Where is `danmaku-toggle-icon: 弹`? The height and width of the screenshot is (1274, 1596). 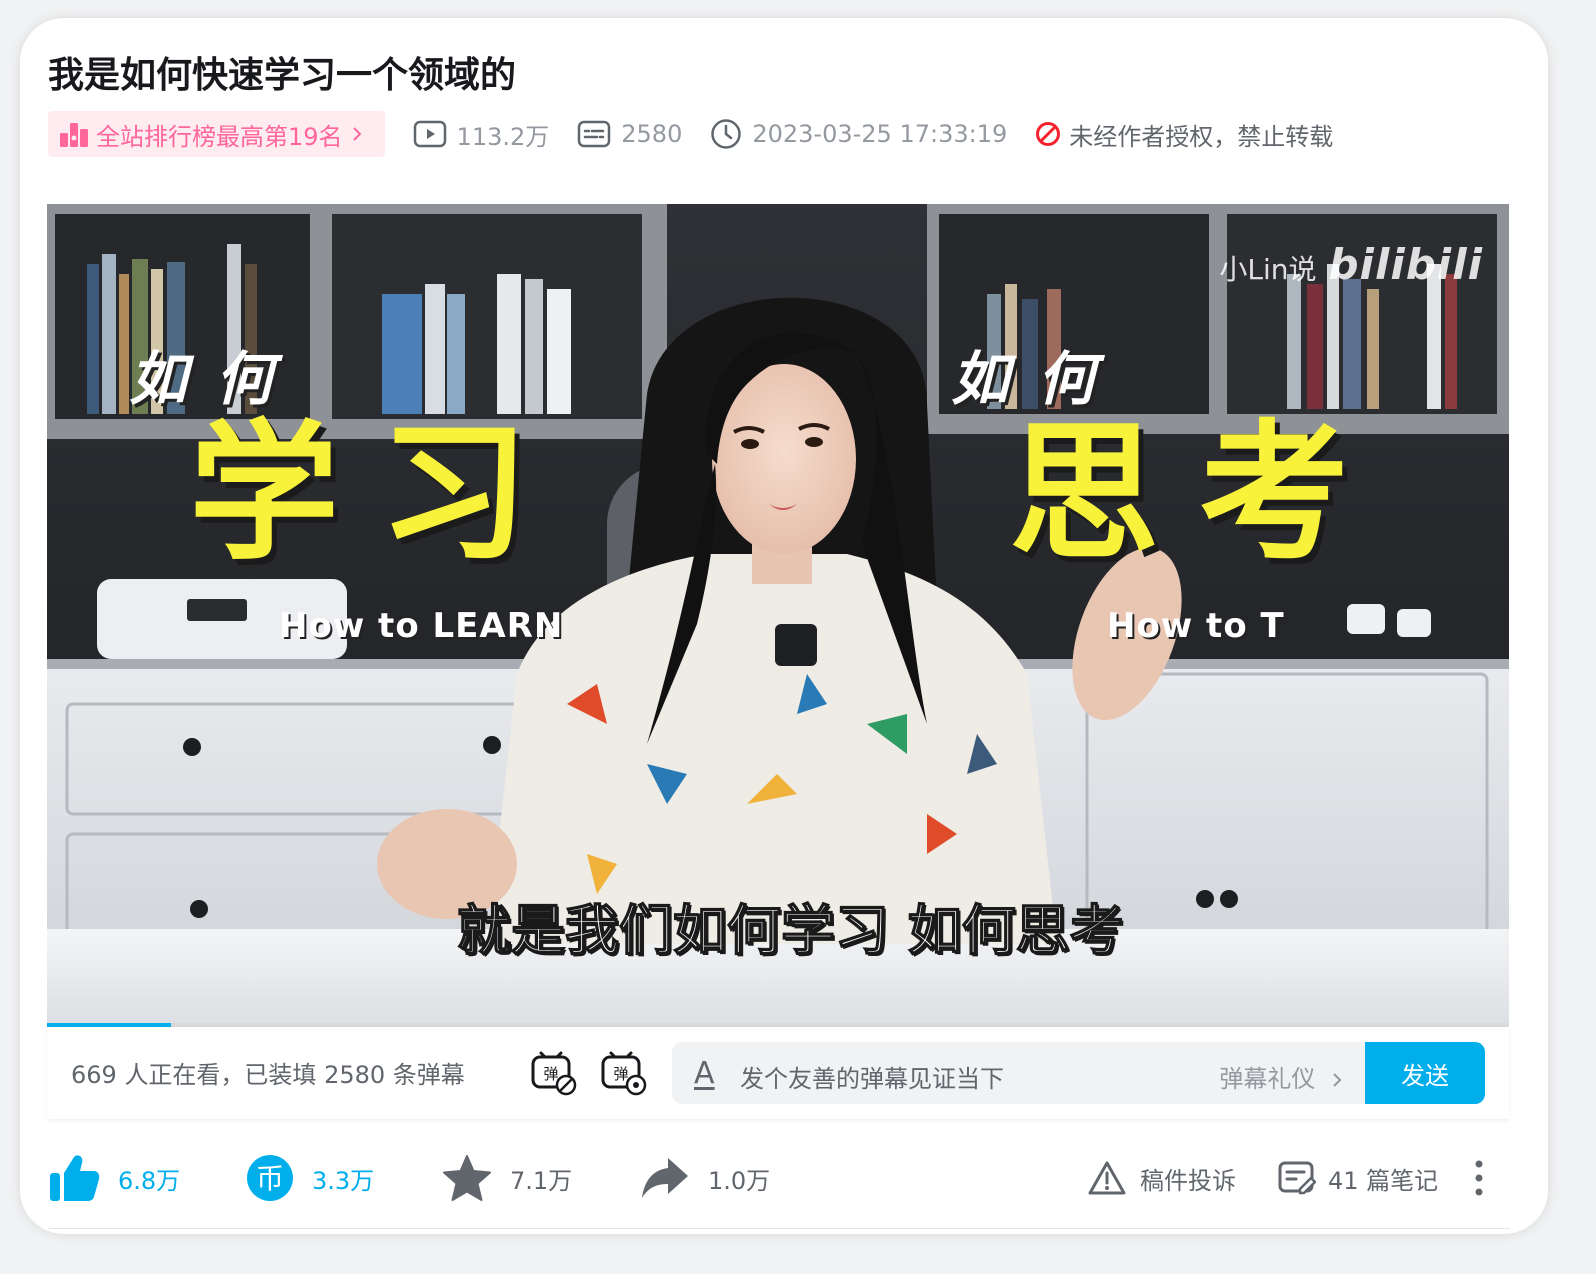 danmaku-toggle-icon: 弹 is located at coordinates (553, 1073).